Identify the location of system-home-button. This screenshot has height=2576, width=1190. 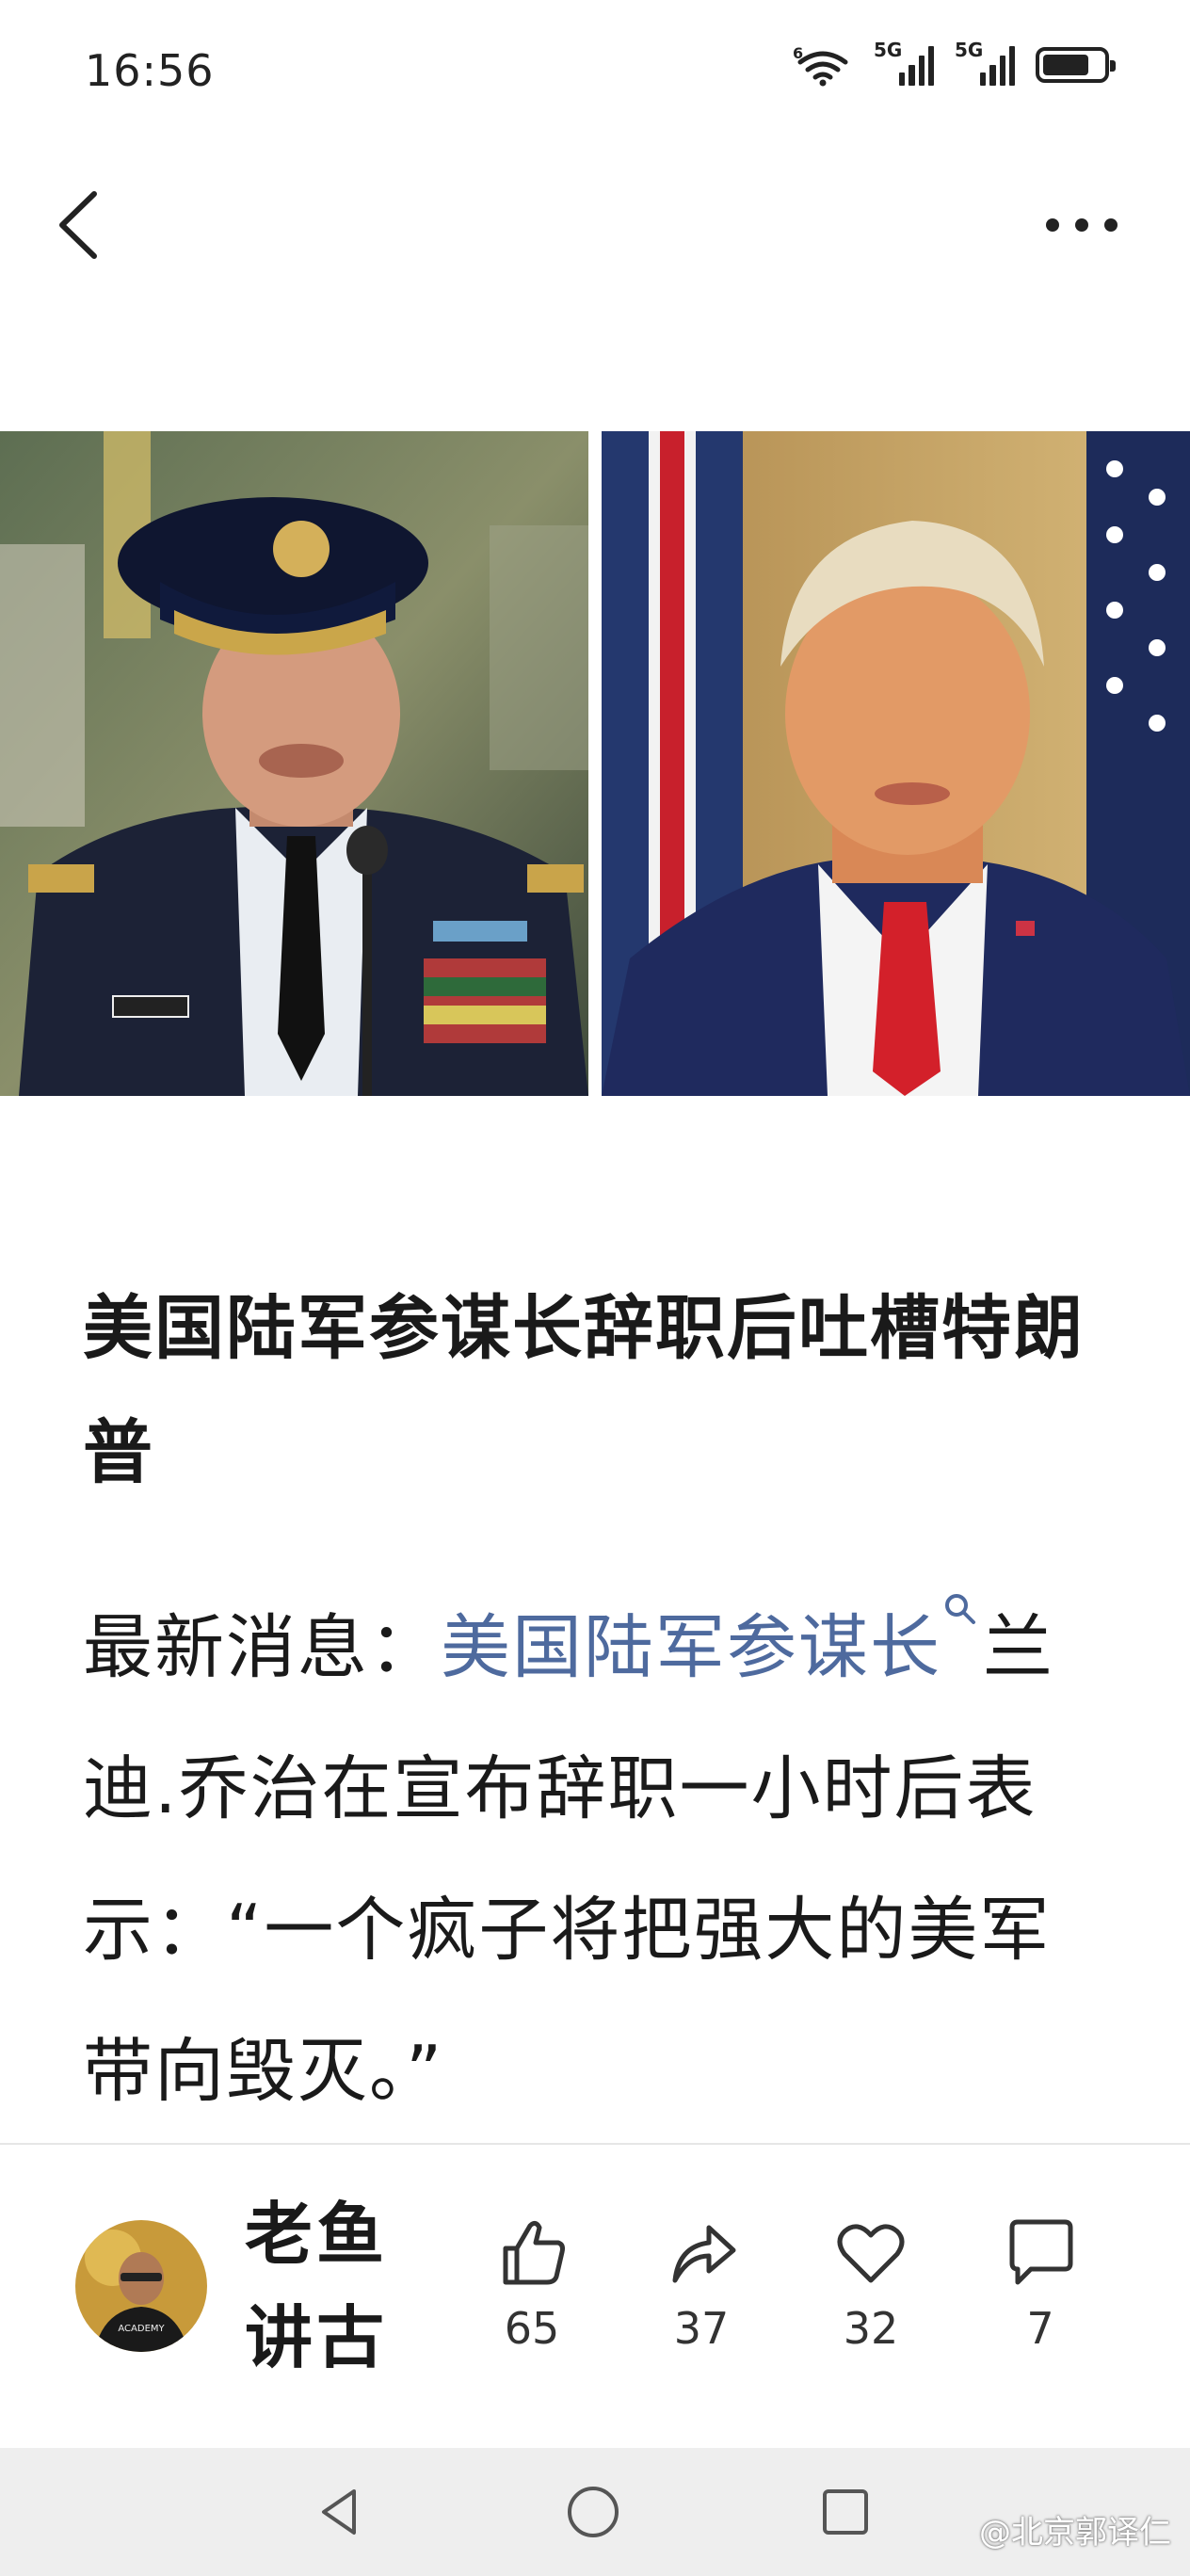
(593, 2512).